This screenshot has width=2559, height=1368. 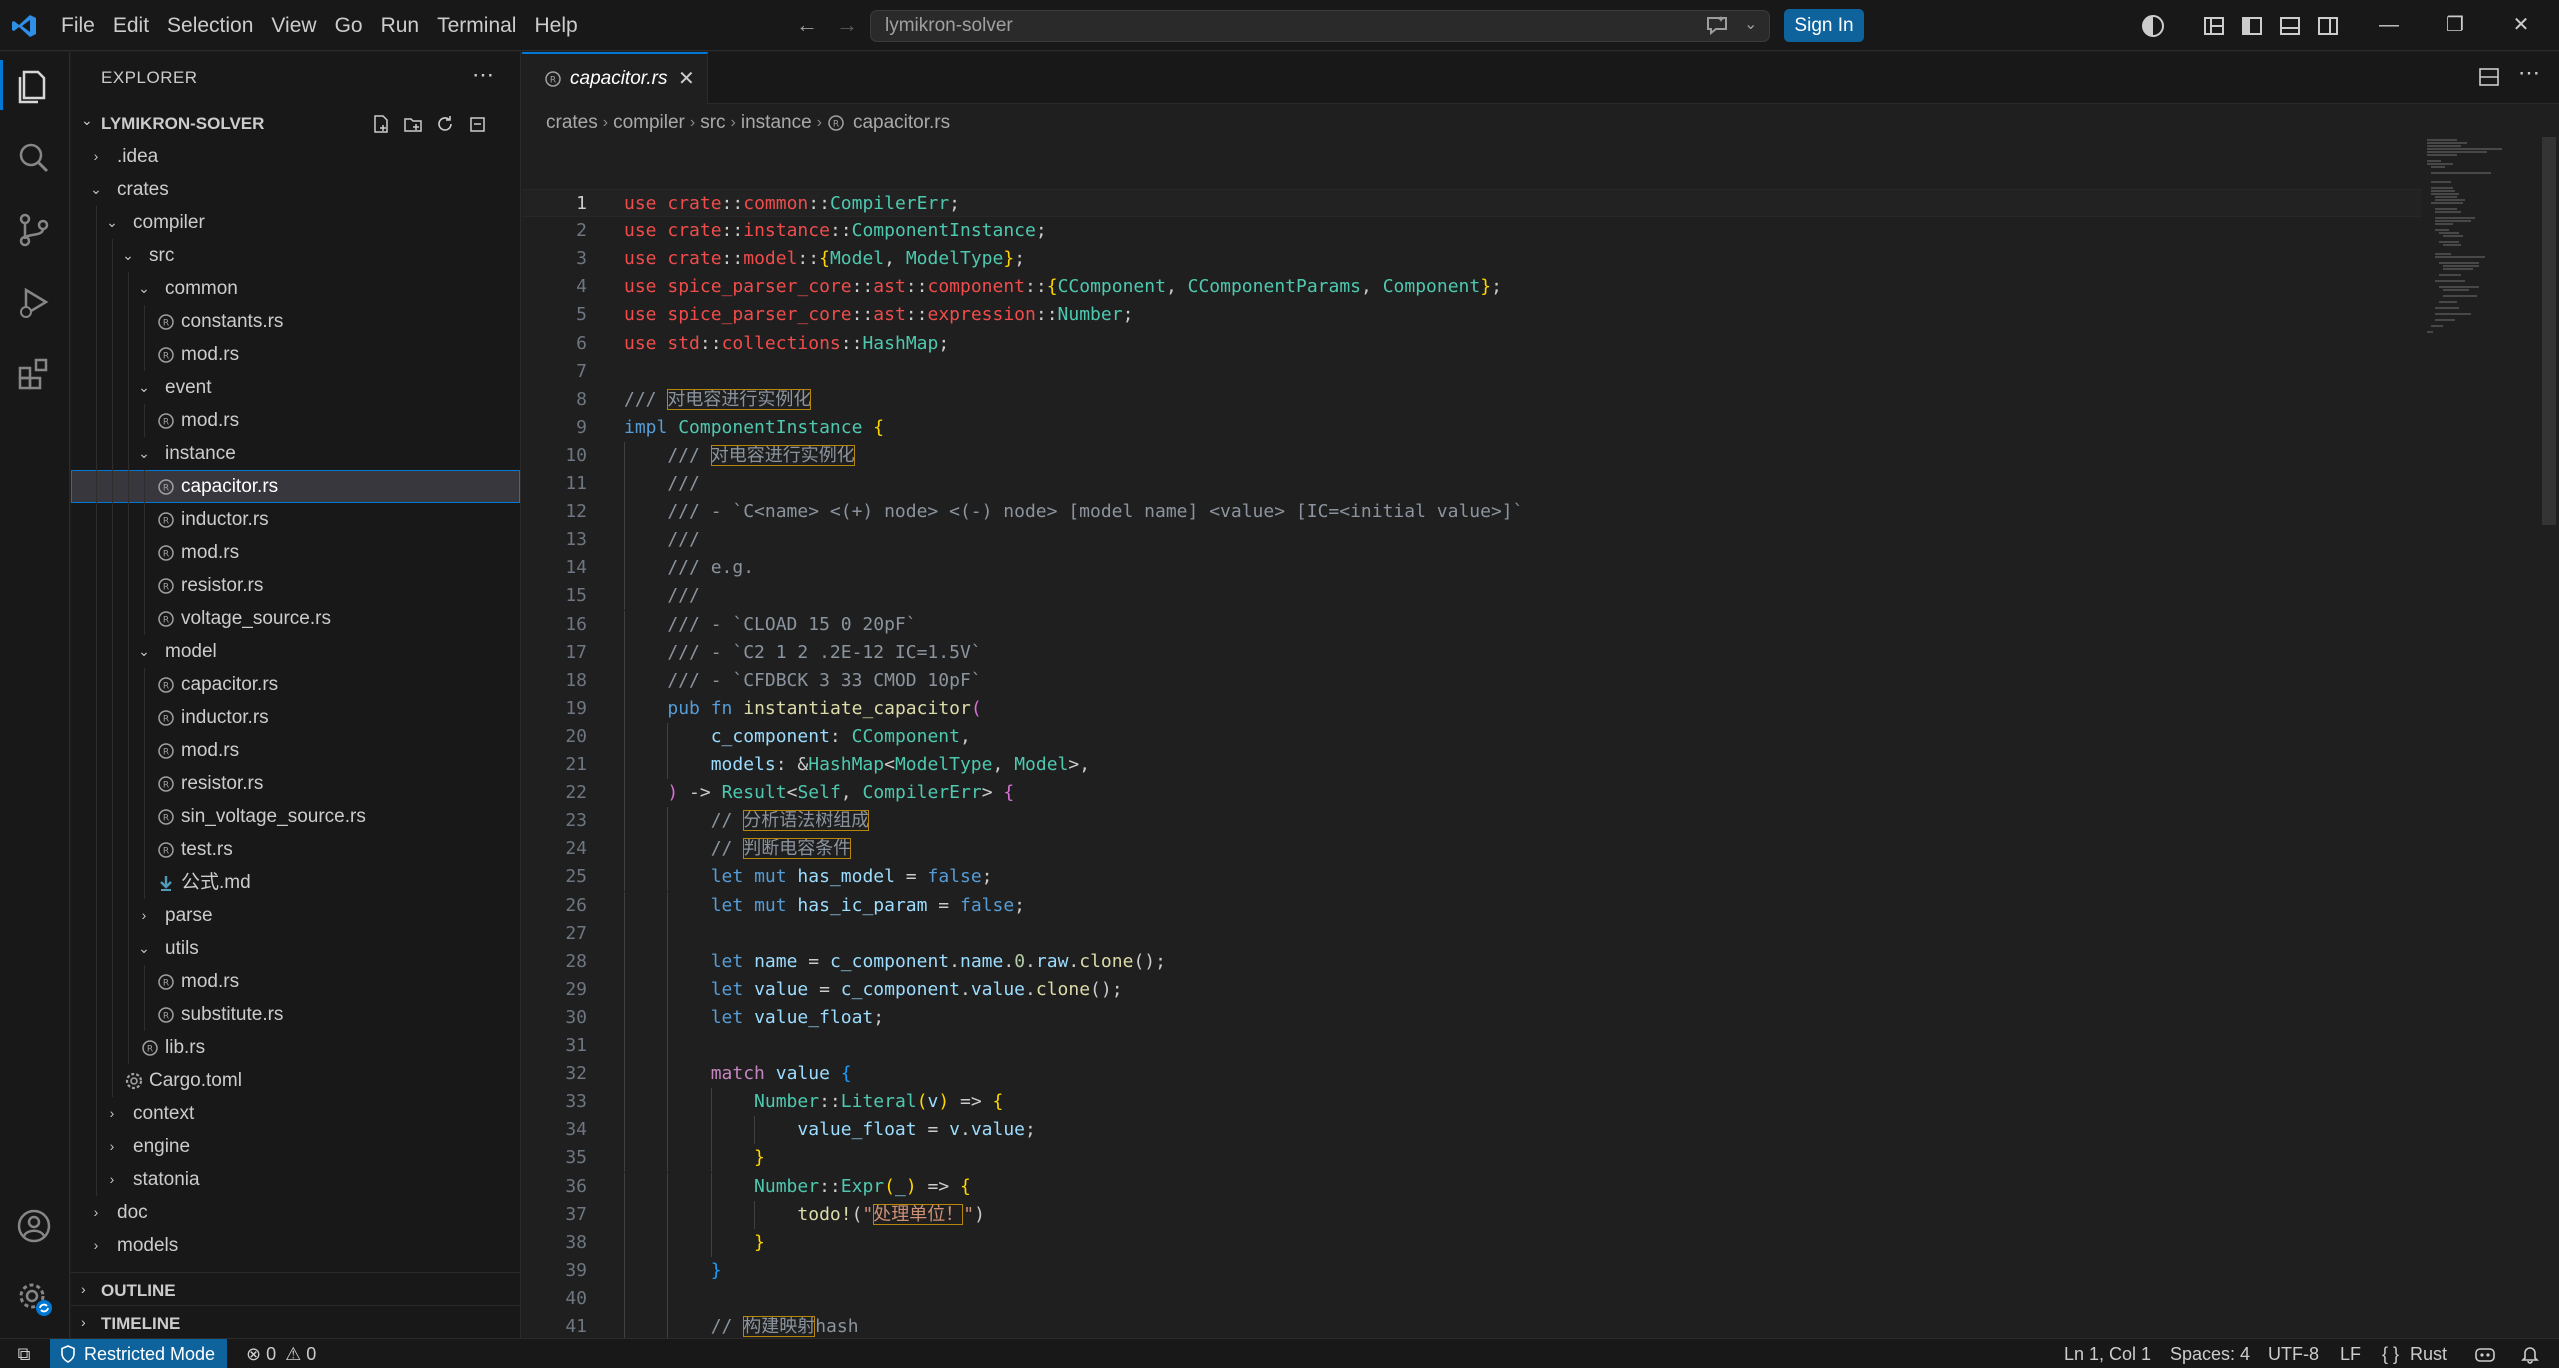 I want to click on code-line: 23 // 分析语法树组成, so click(x=1472, y=821).